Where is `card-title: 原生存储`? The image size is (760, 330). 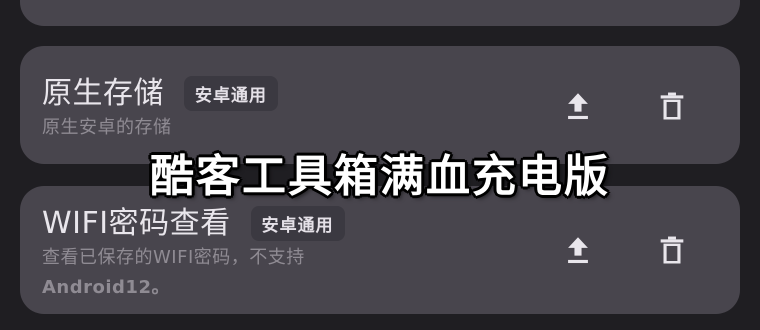
card-title: 原生存储 is located at coordinates (103, 93).